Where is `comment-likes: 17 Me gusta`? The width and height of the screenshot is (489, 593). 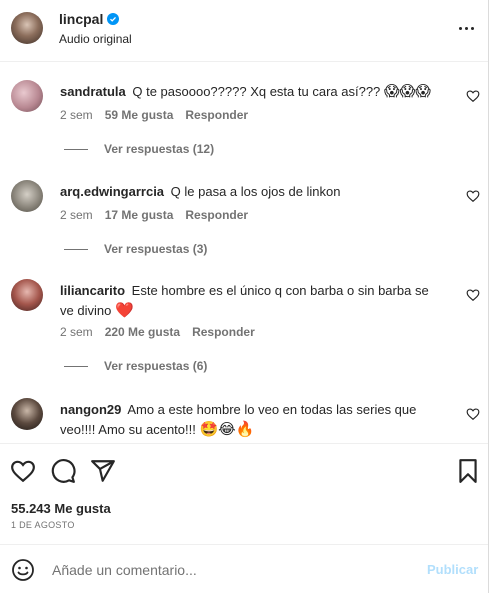
comment-likes: 17 Me gusta is located at coordinates (139, 215).